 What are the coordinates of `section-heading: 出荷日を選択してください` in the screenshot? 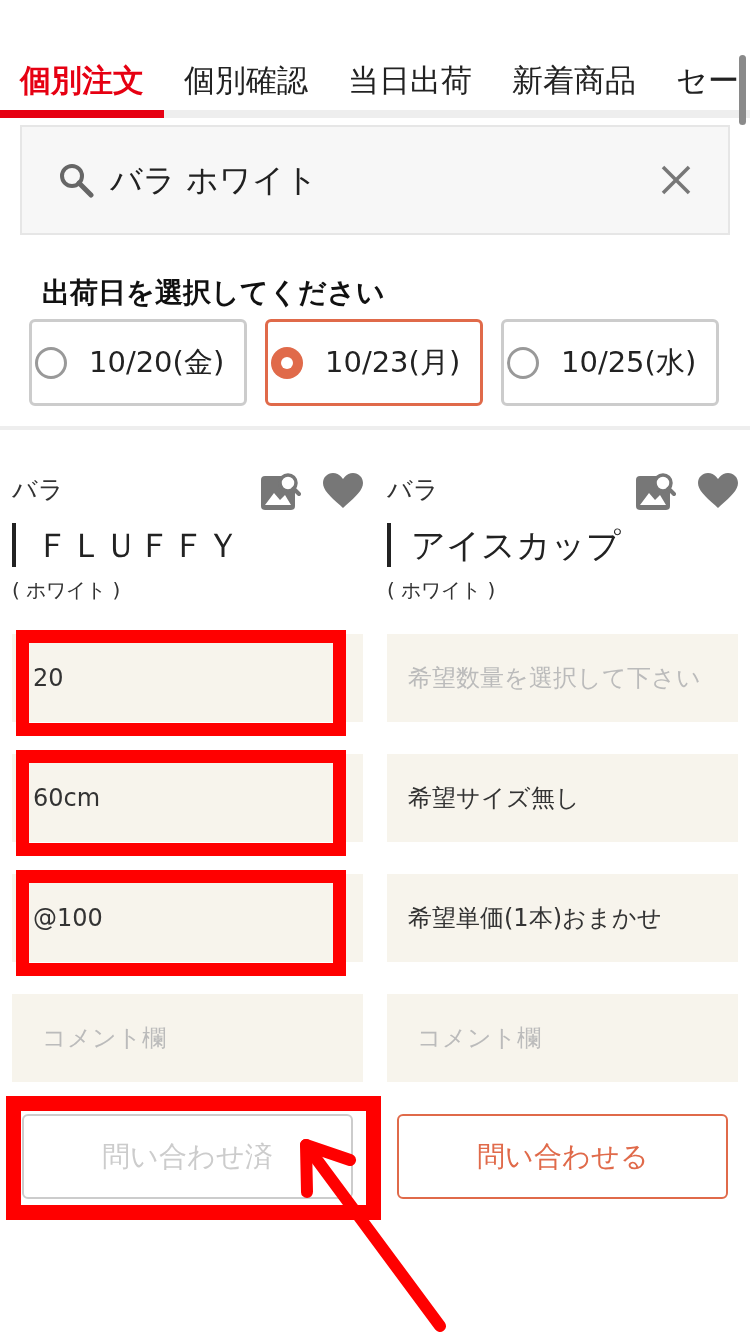 It's located at (213, 293).